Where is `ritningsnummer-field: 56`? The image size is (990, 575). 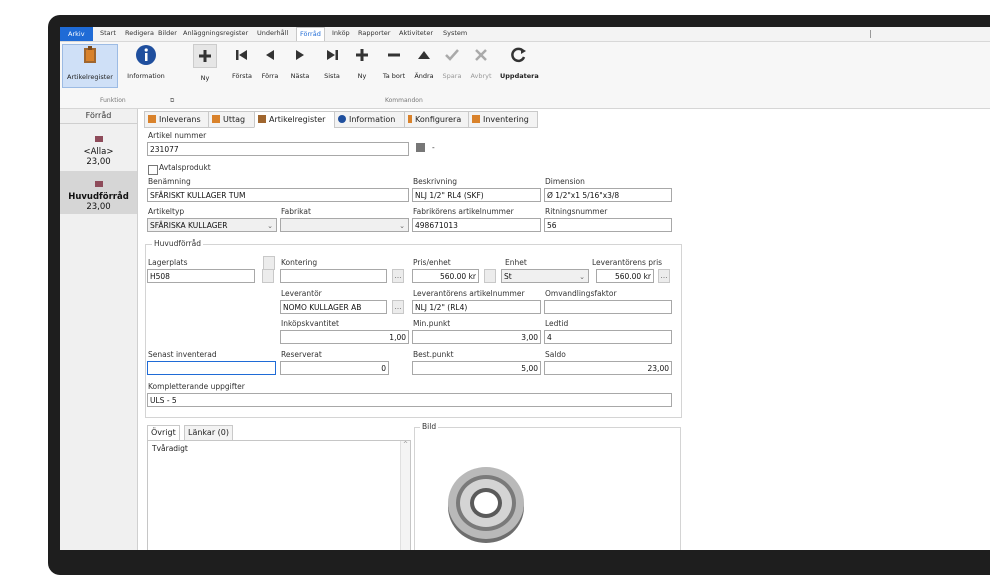 ritningsnummer-field: 56 is located at coordinates (608, 225).